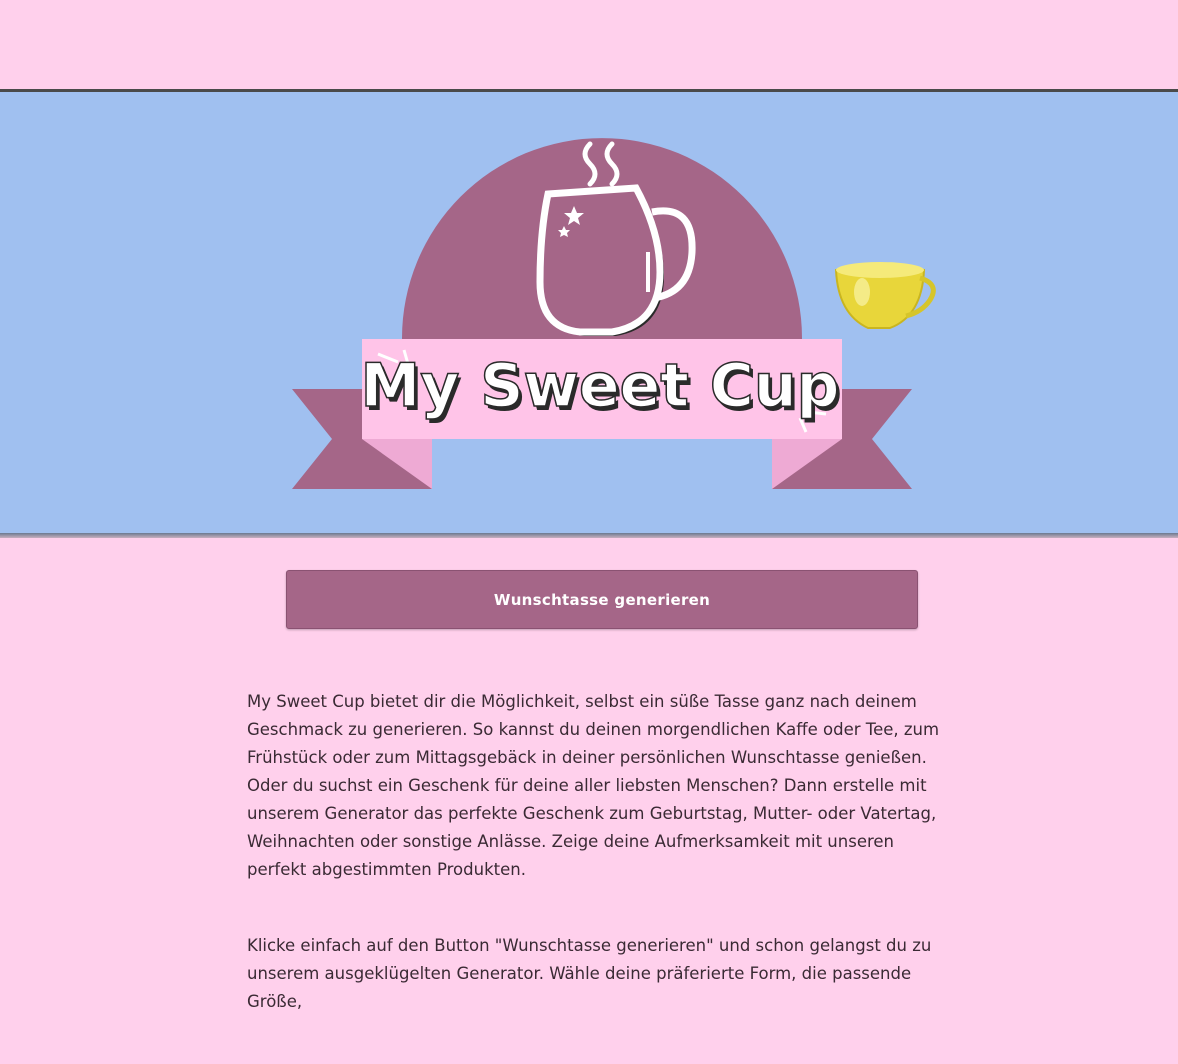 The width and height of the screenshot is (1178, 1064). I want to click on logo-title: My Sweet Cup, so click(599, 386).